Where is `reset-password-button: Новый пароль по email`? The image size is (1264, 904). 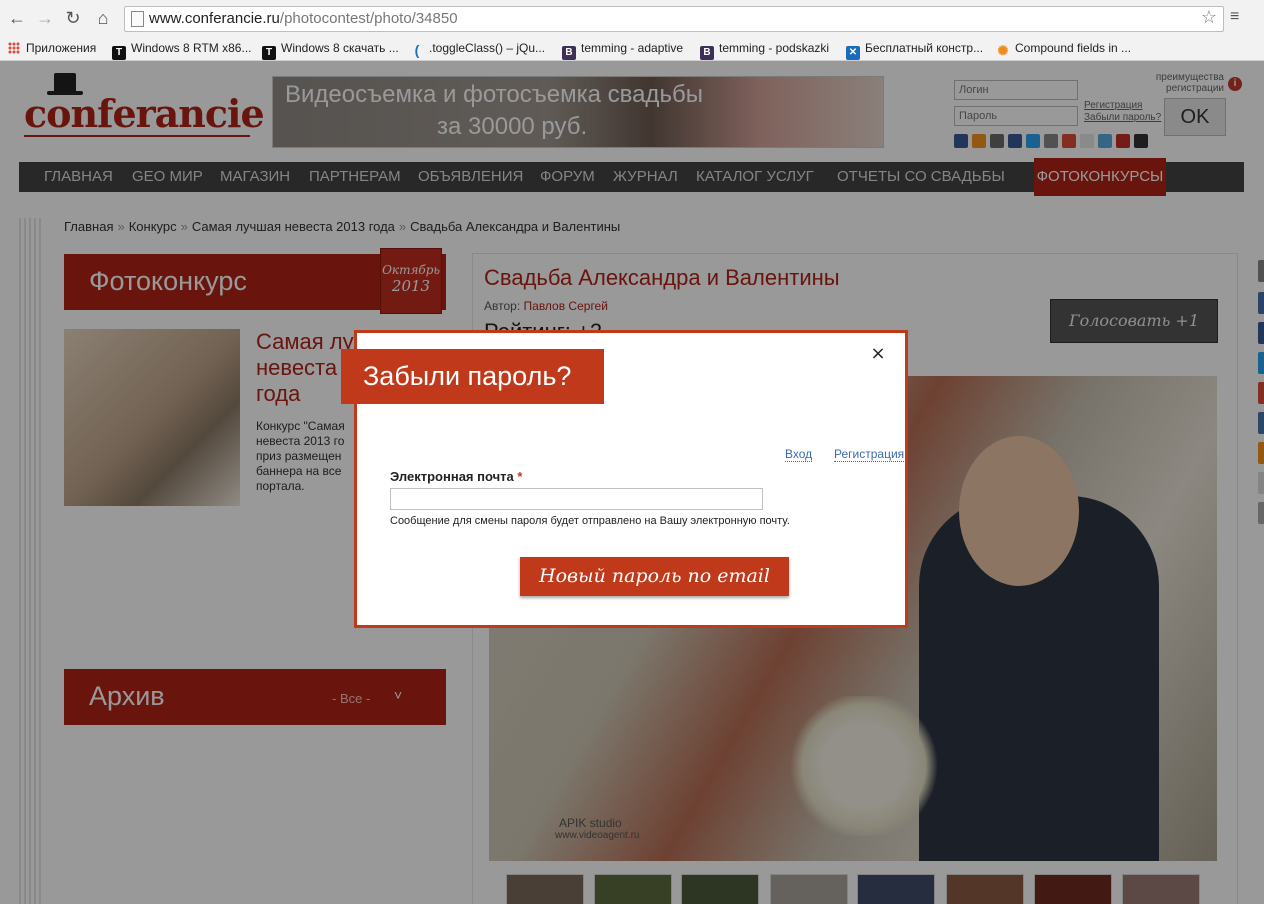 reset-password-button: Новый пароль по email is located at coordinates (654, 576).